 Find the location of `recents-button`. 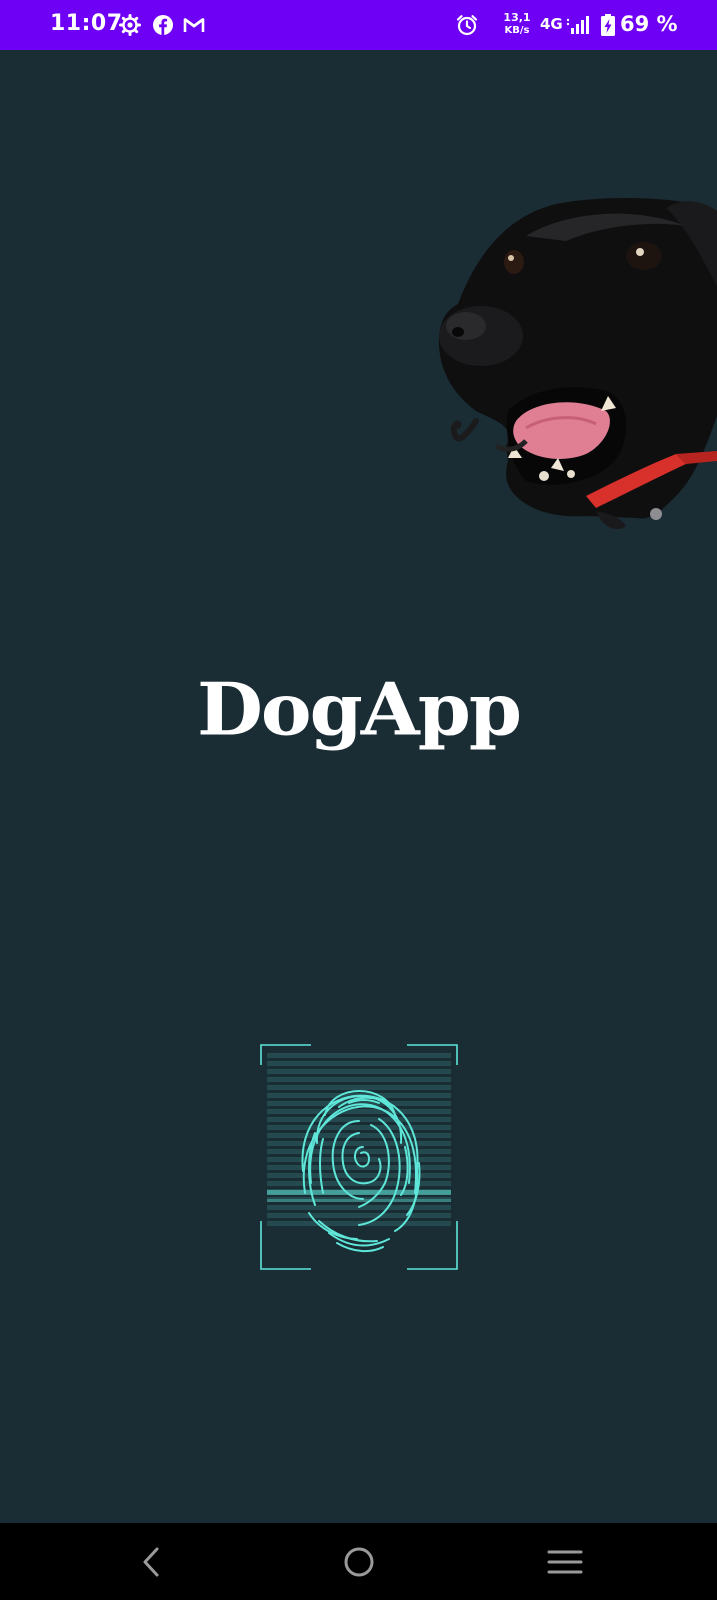

recents-button is located at coordinates (565, 1562).